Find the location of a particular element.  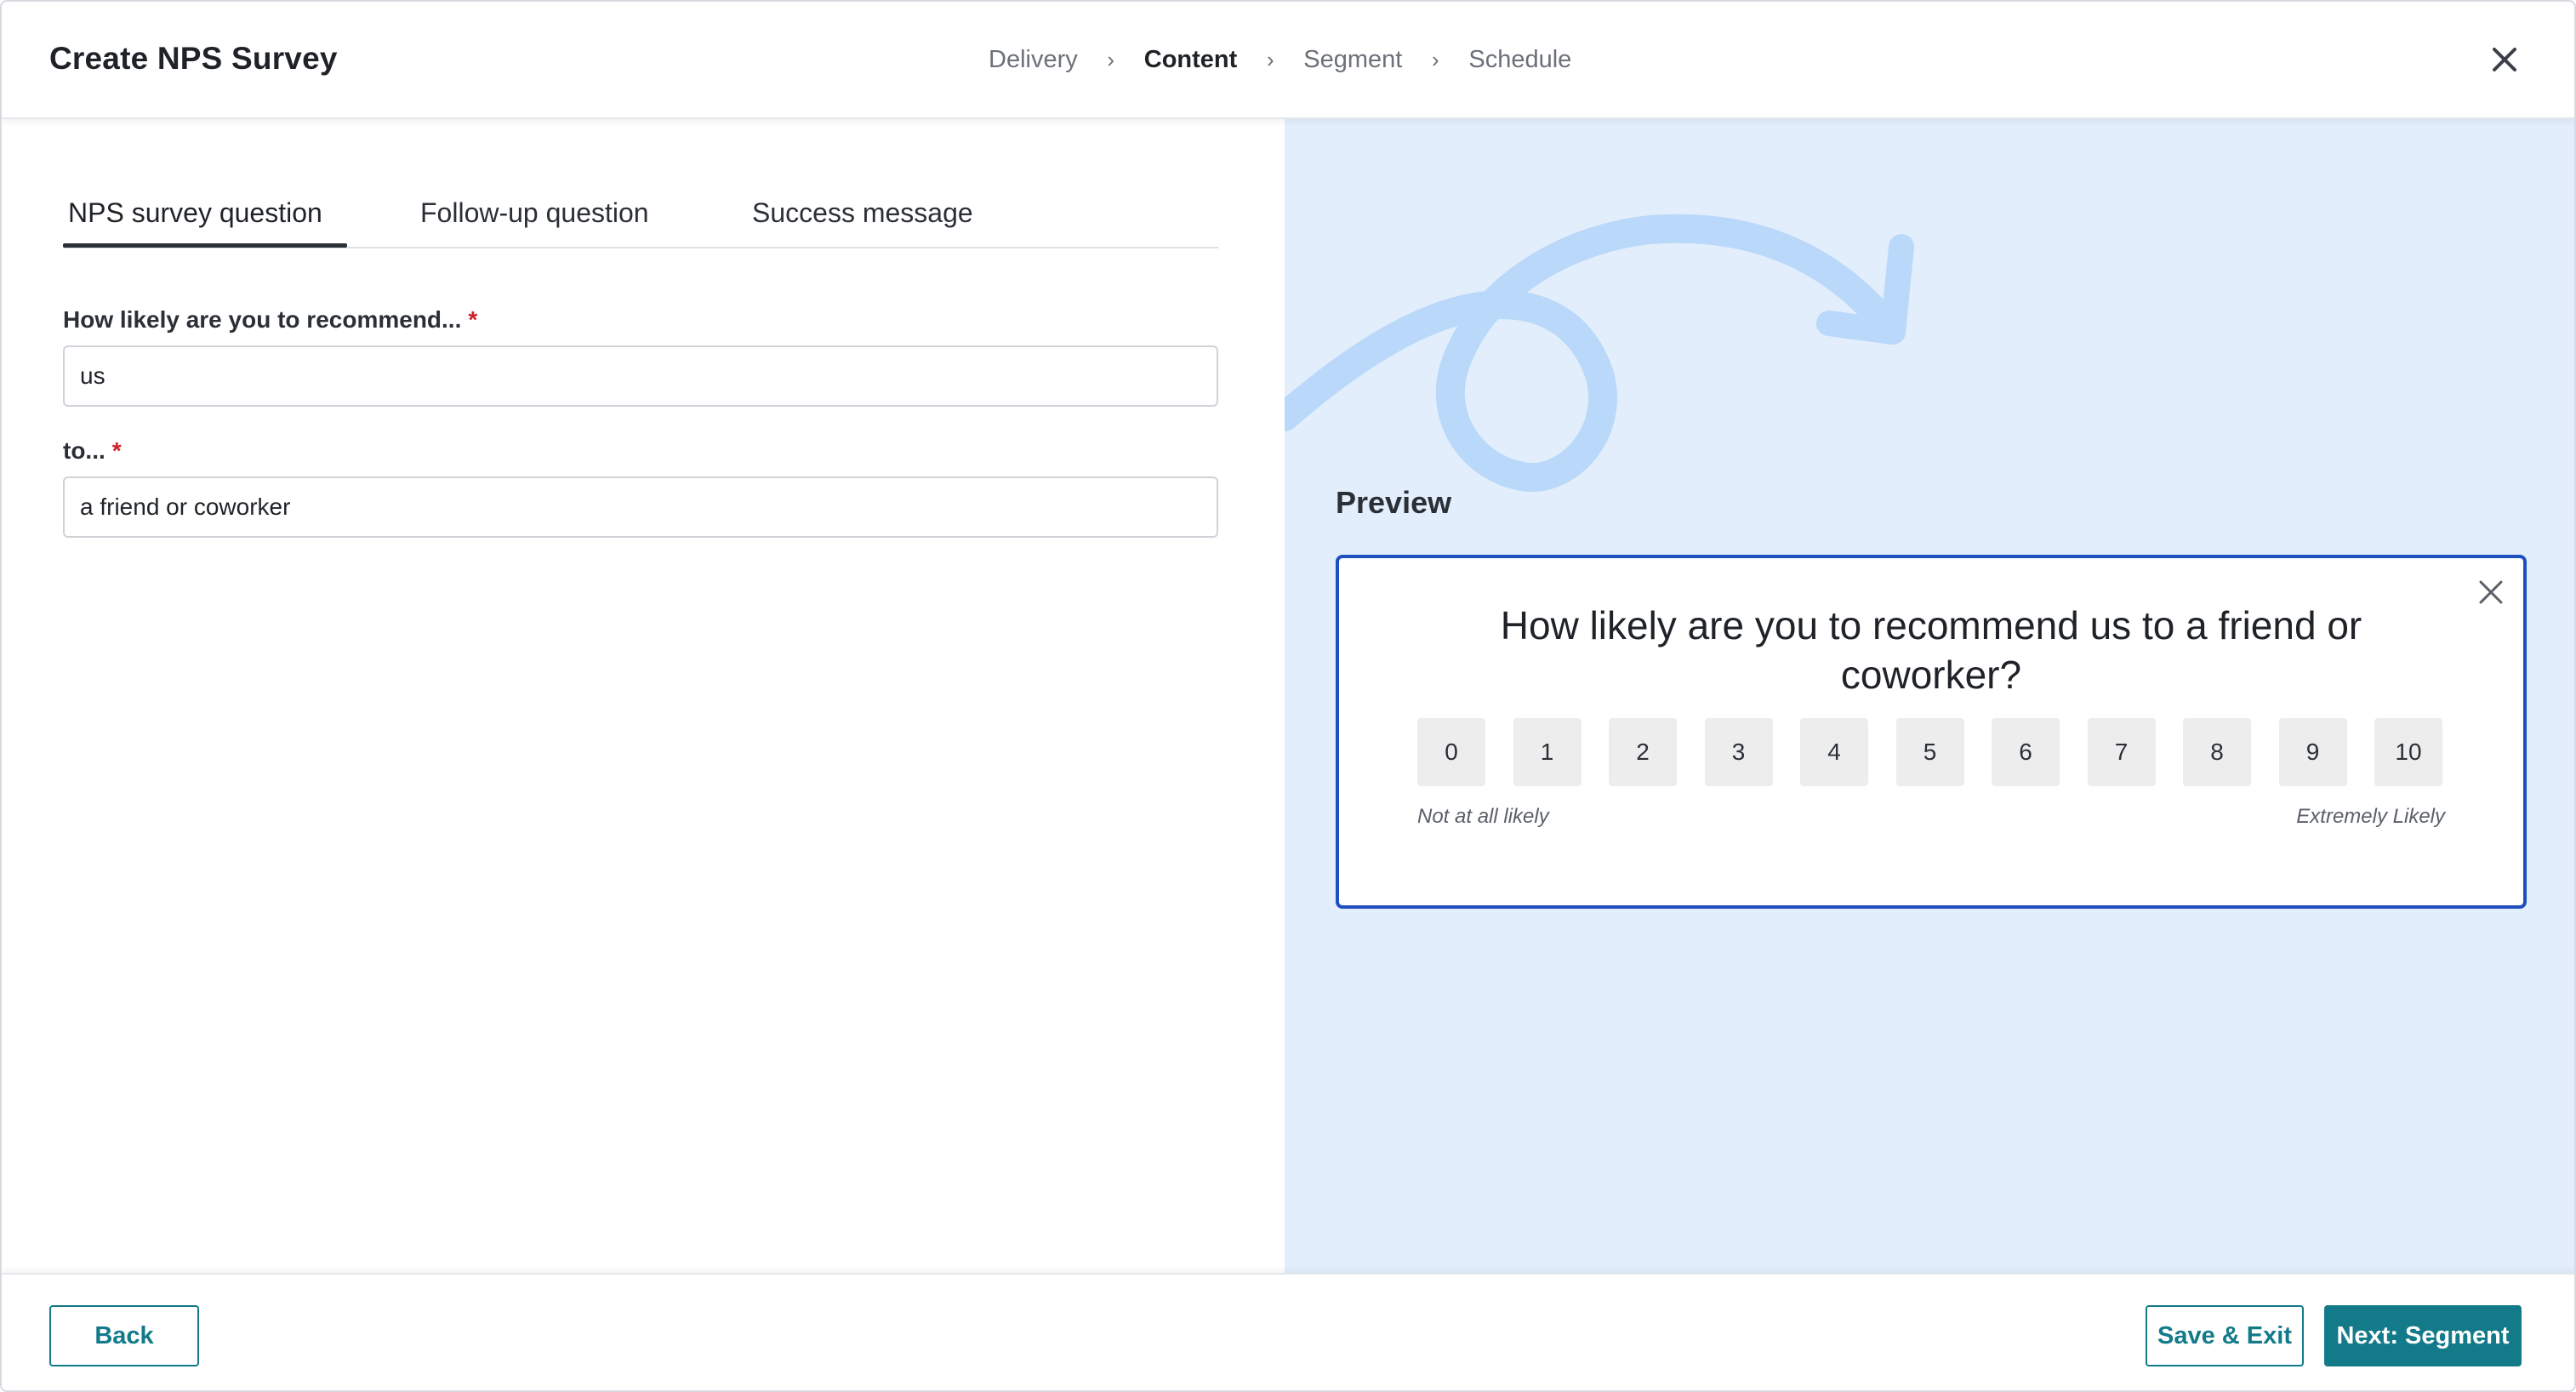

step-delivery: Delivery is located at coordinates (1033, 60).